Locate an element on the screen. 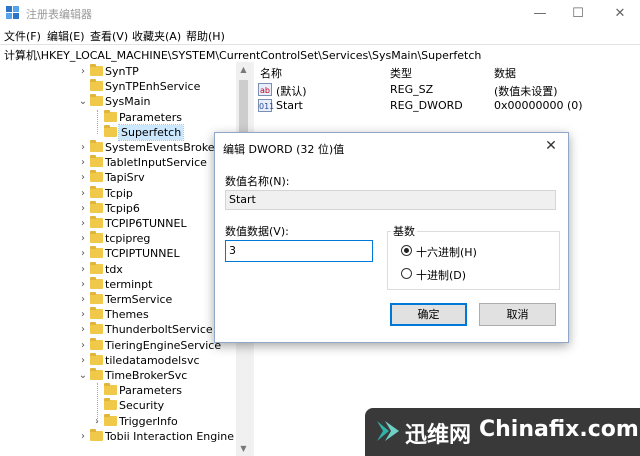  tree-item-label: Tcpip is located at coordinates (119, 193).